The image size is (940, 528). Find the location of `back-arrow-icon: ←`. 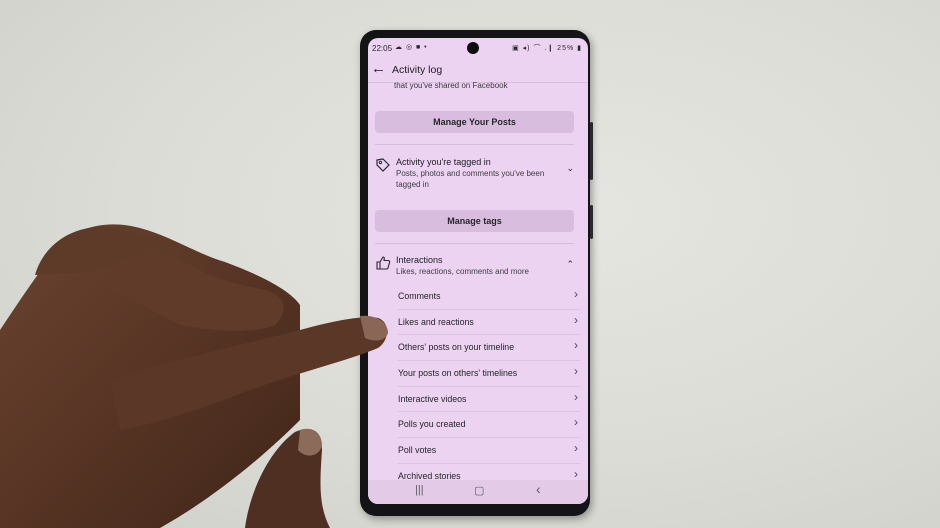

back-arrow-icon: ← is located at coordinates (378, 68).